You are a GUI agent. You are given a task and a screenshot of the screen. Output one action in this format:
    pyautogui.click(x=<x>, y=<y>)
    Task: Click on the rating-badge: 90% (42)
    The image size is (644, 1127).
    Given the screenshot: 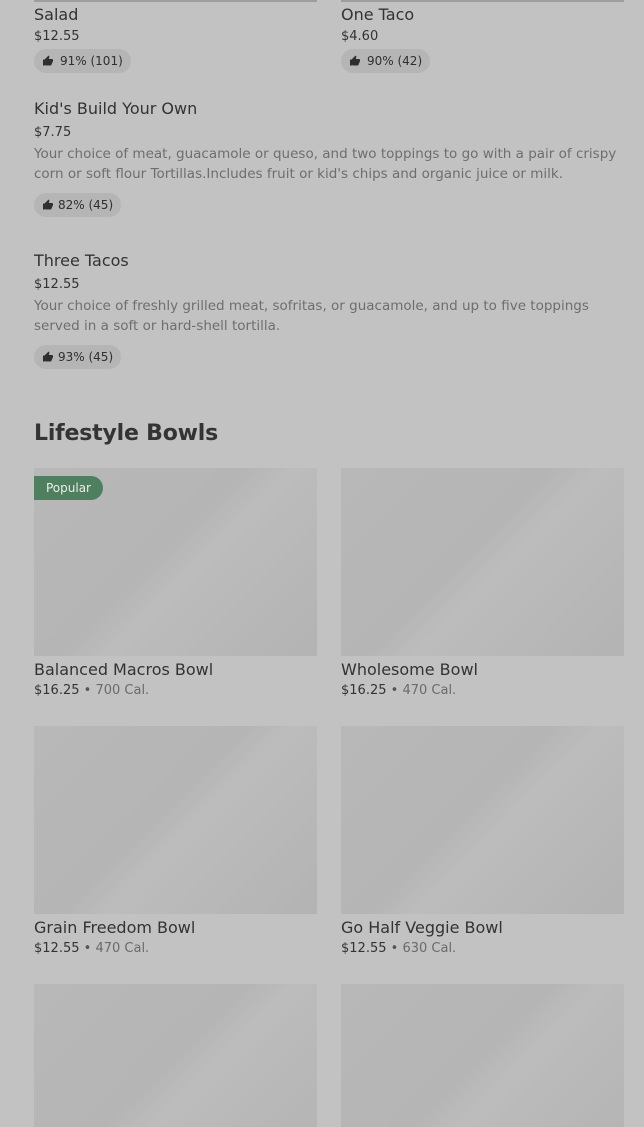 What is the action you would take?
    pyautogui.click(x=386, y=61)
    